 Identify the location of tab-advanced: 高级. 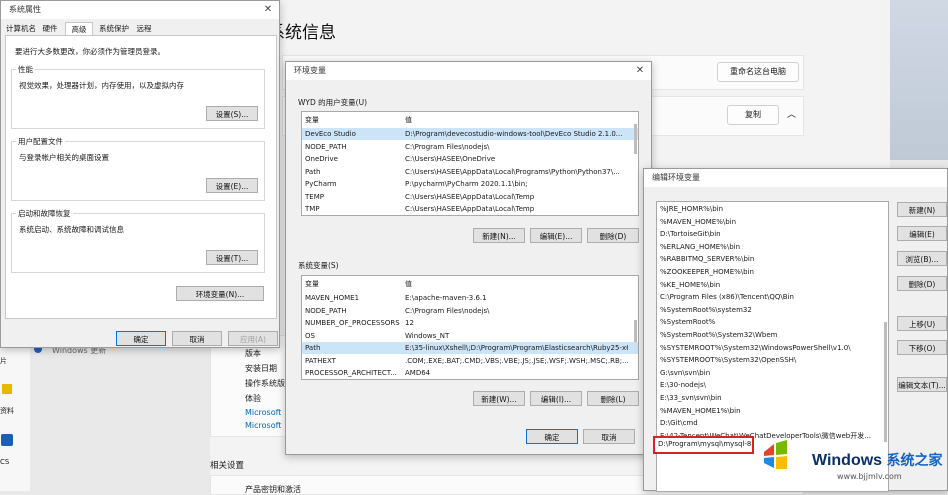
(79, 29).